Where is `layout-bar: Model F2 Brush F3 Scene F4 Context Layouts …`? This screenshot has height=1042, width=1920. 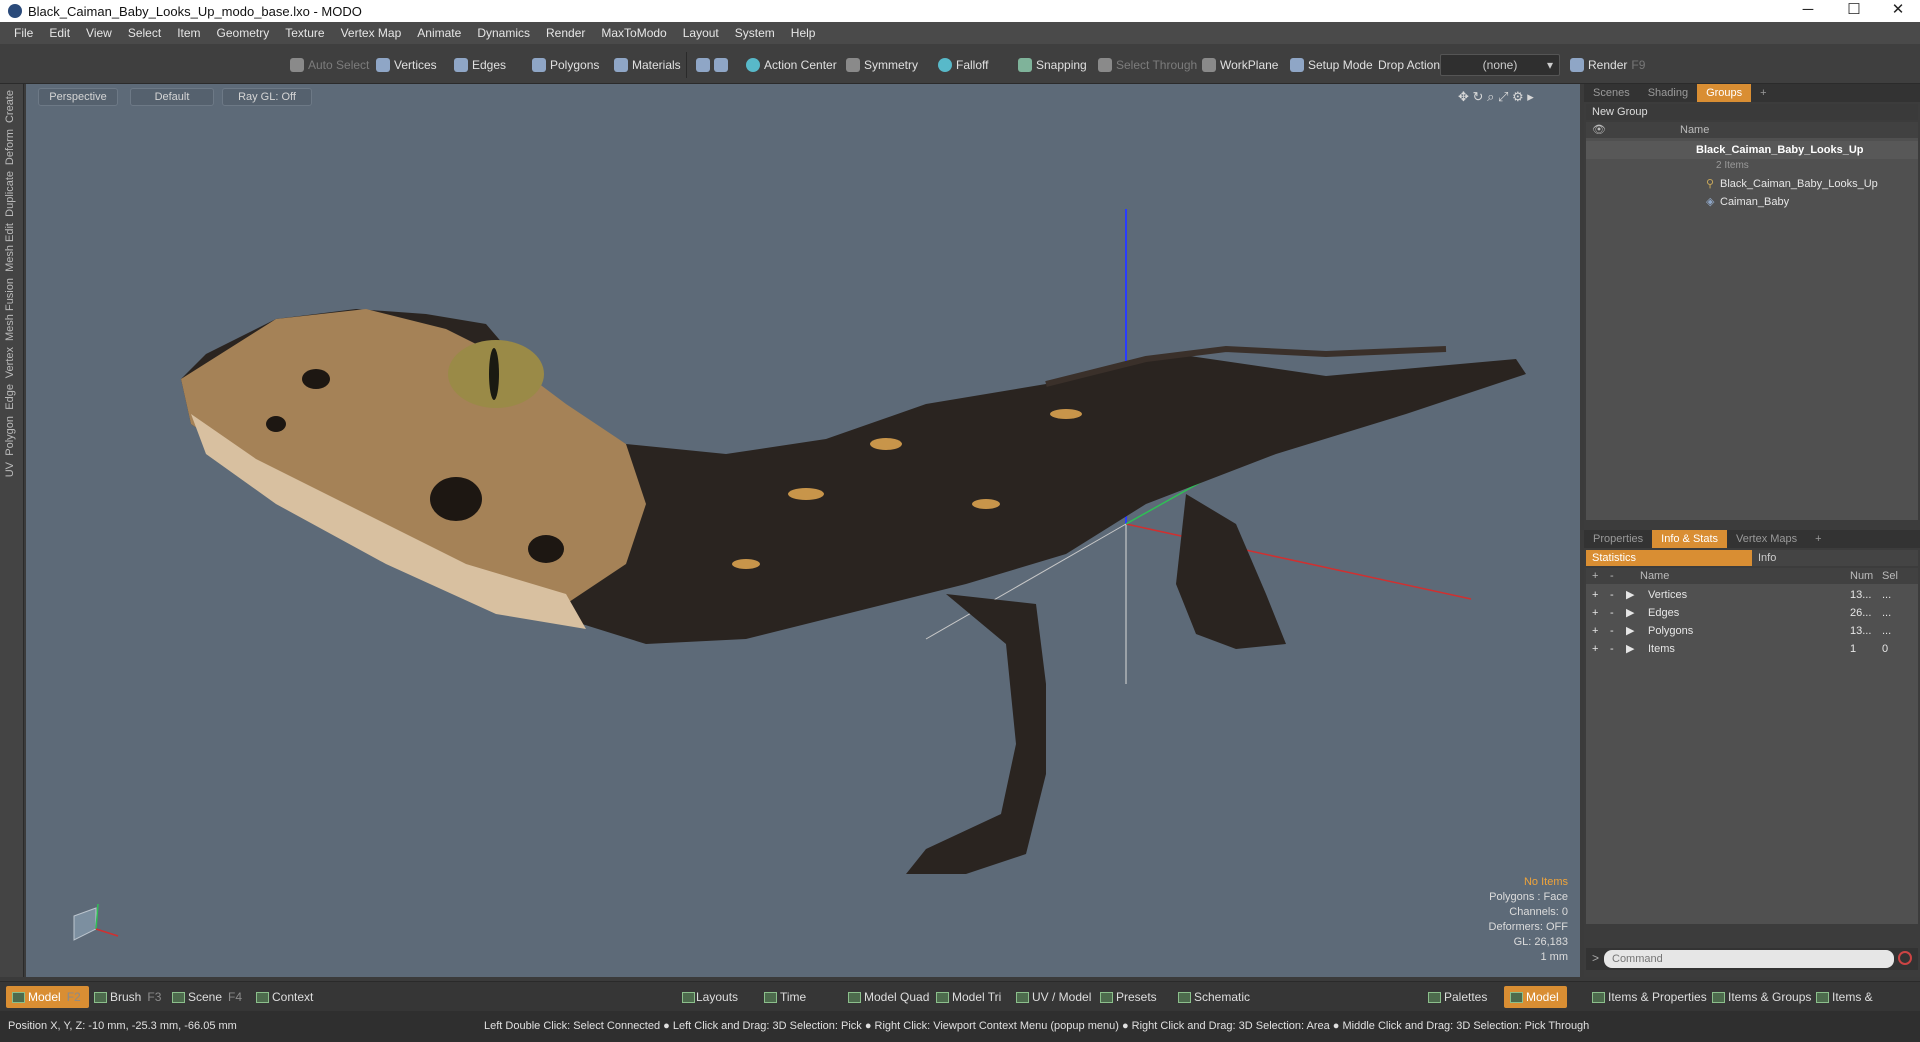 layout-bar: Model F2 Brush F3 Scene F4 Context Layouts … is located at coordinates (960, 1003).